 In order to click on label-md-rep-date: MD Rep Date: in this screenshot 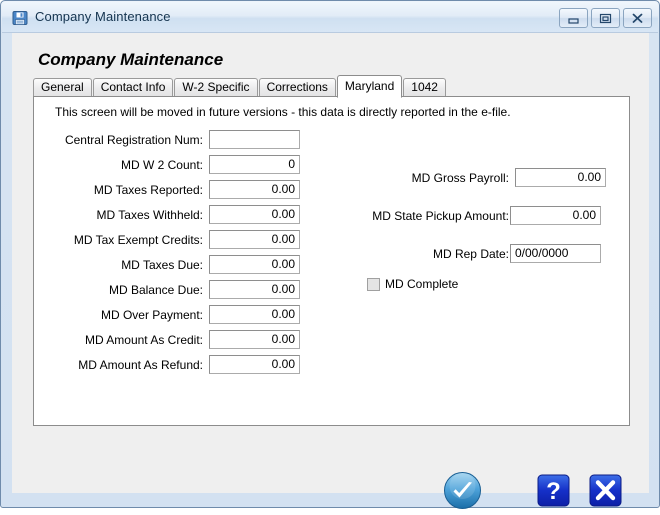, I will do `click(470, 254)`.